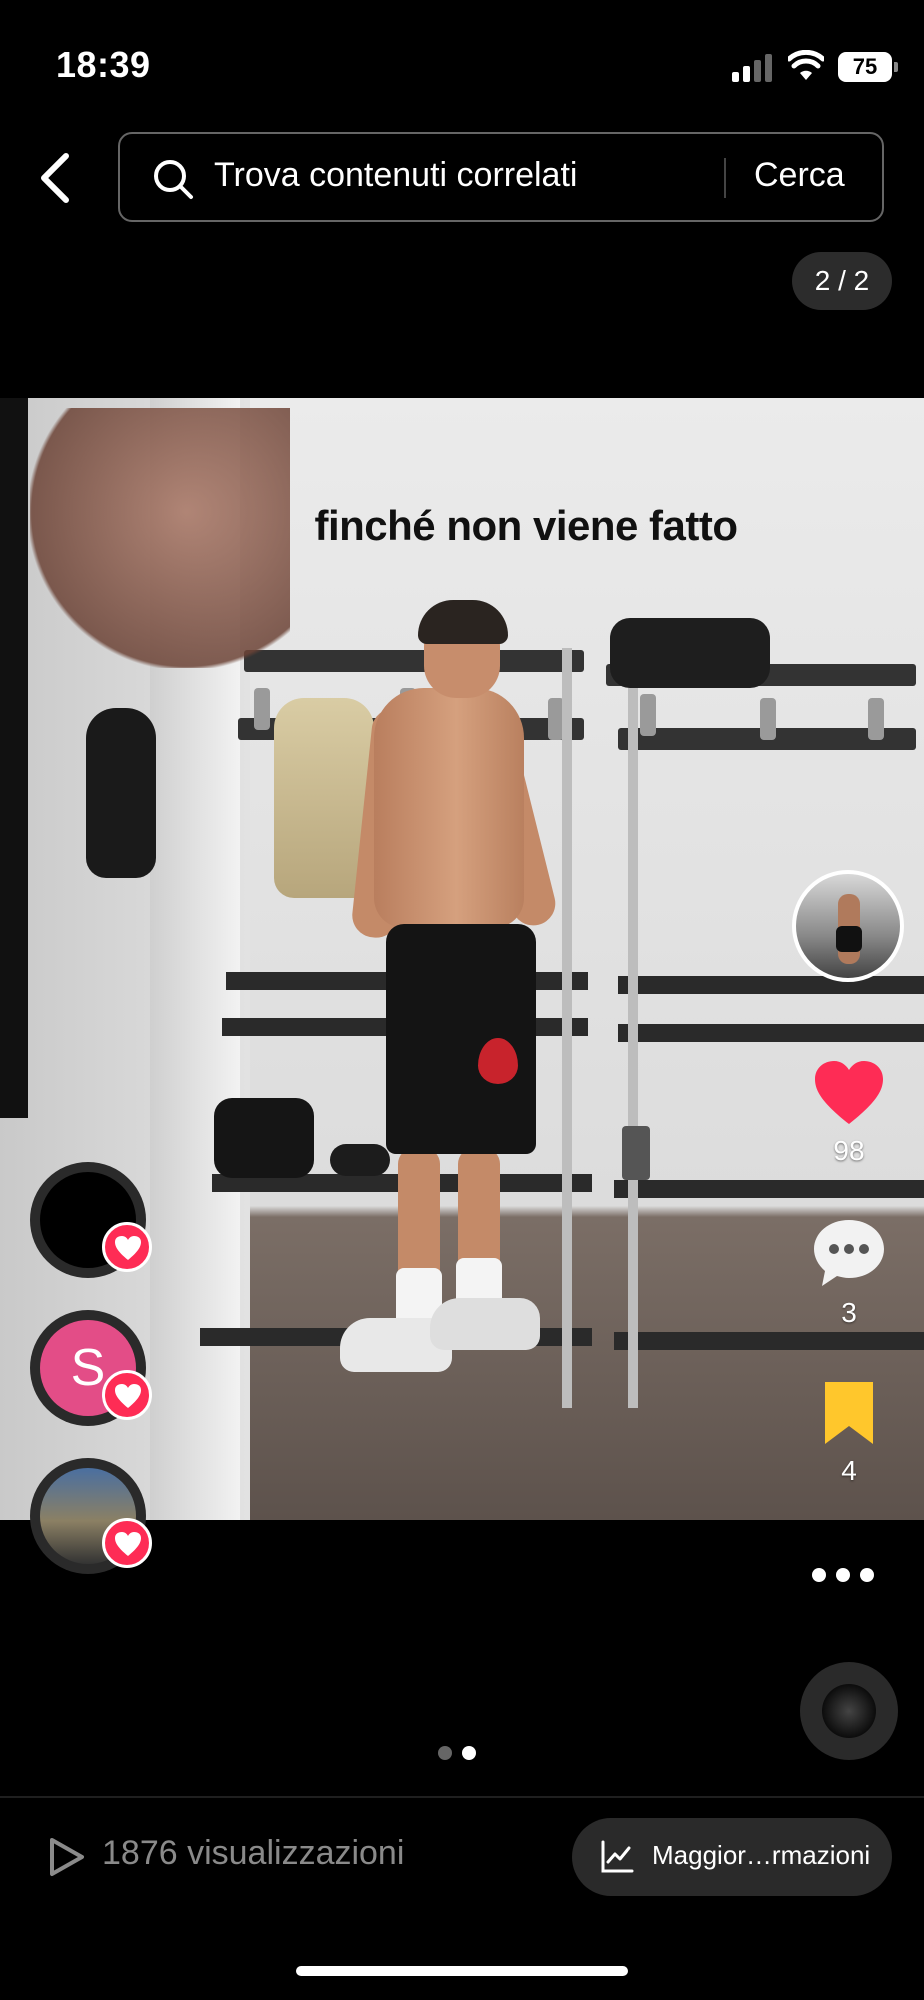  I want to click on comment-count: 3, so click(849, 1312).